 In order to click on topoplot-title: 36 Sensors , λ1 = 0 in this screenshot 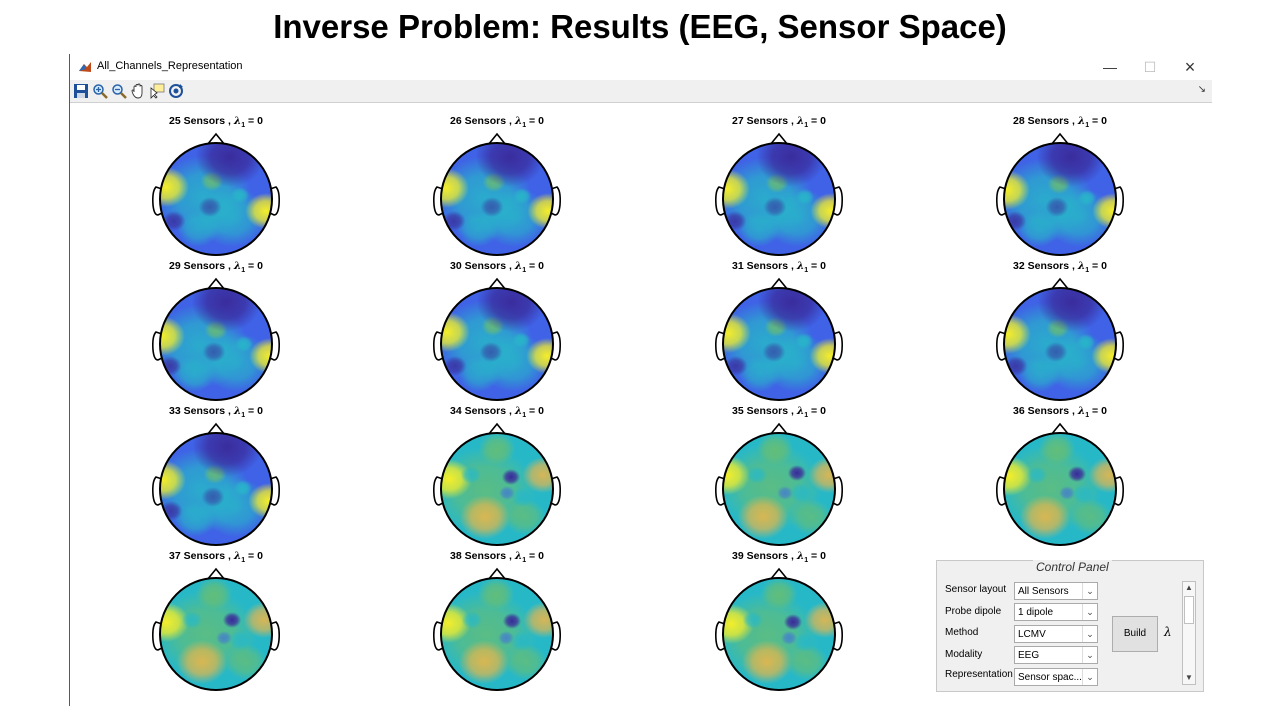, I will do `click(1060, 412)`.